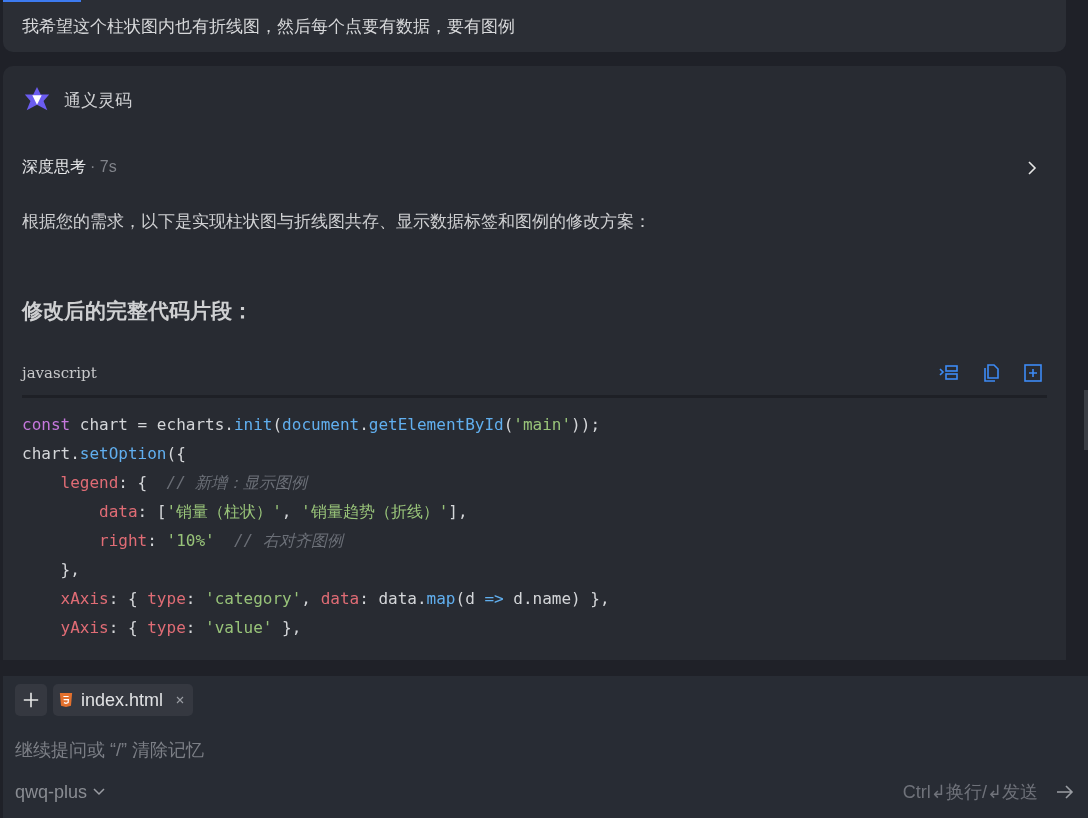  I want to click on code-line: },, so click(69, 570).